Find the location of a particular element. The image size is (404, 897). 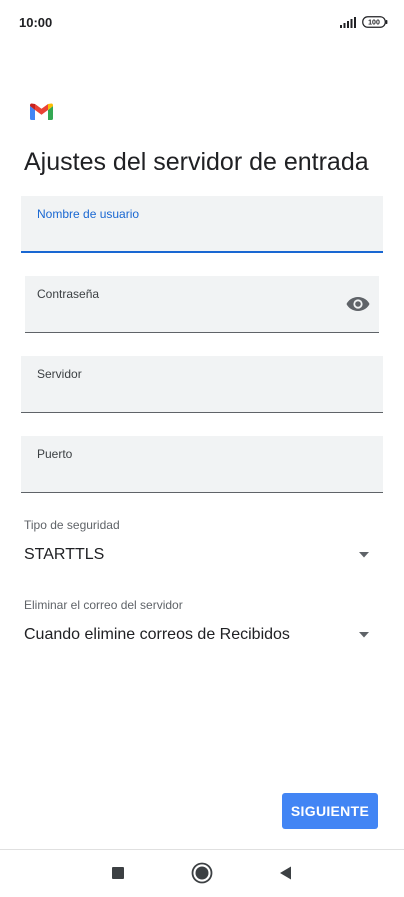

back-button is located at coordinates (285, 873).